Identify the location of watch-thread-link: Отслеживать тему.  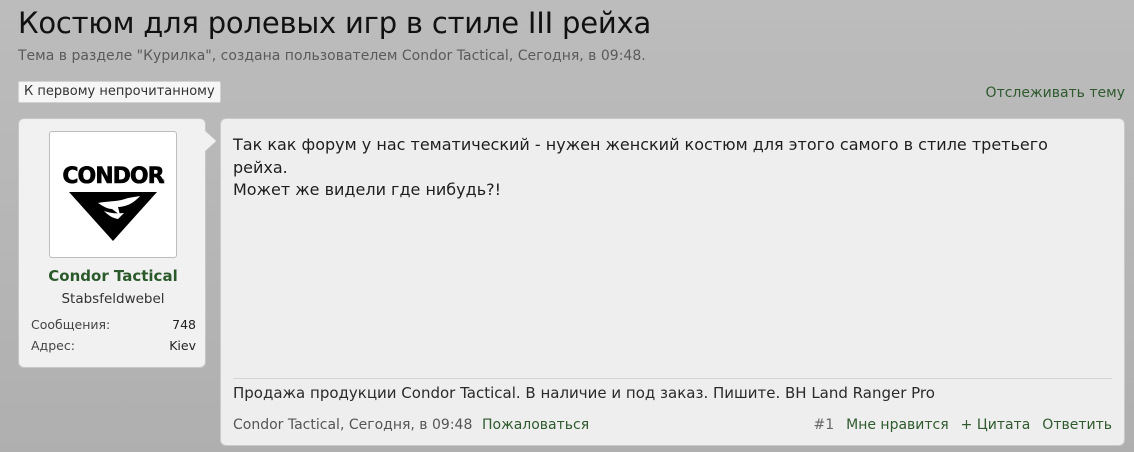
(1055, 93).